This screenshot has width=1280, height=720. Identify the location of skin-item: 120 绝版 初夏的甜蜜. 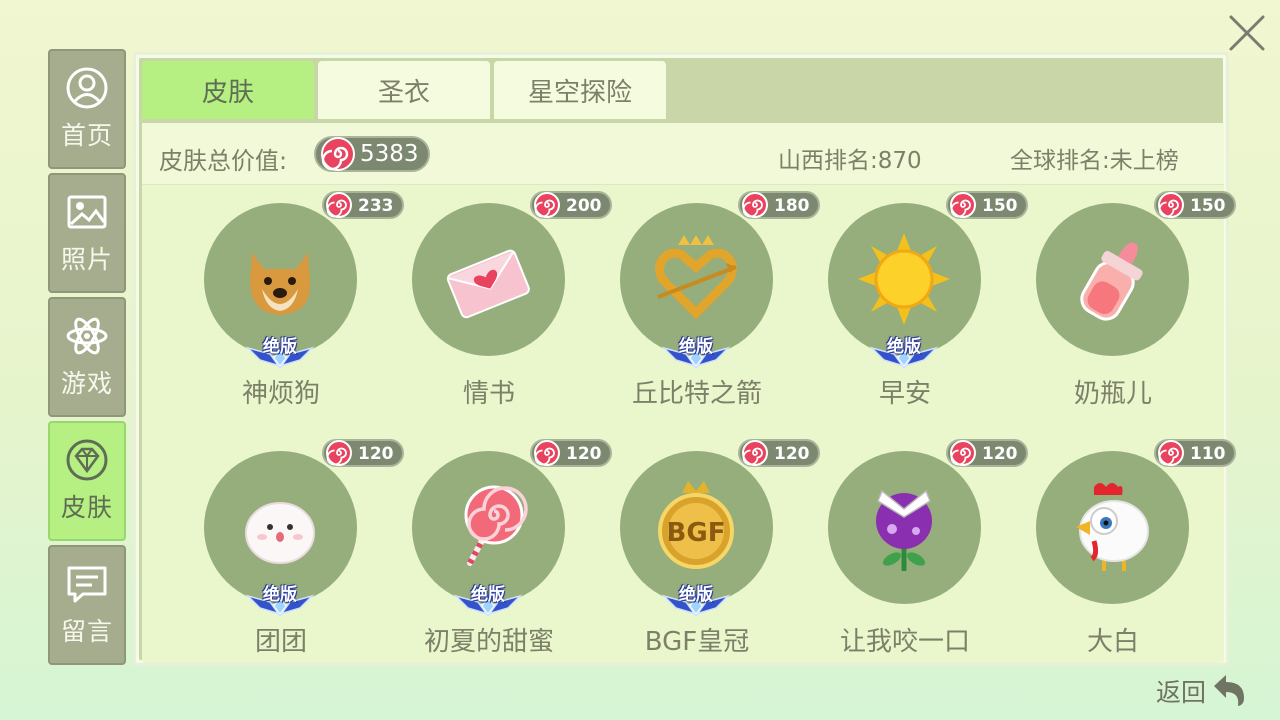
(496, 550).